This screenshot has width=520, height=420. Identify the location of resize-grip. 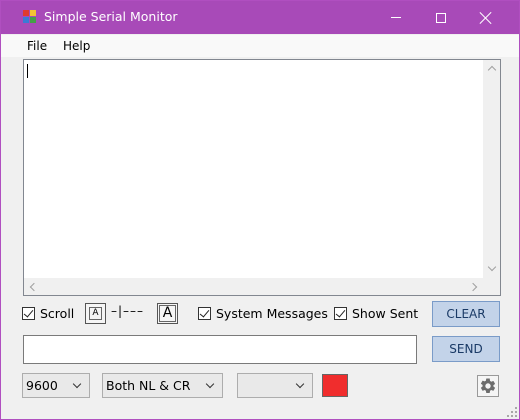
(512, 412).